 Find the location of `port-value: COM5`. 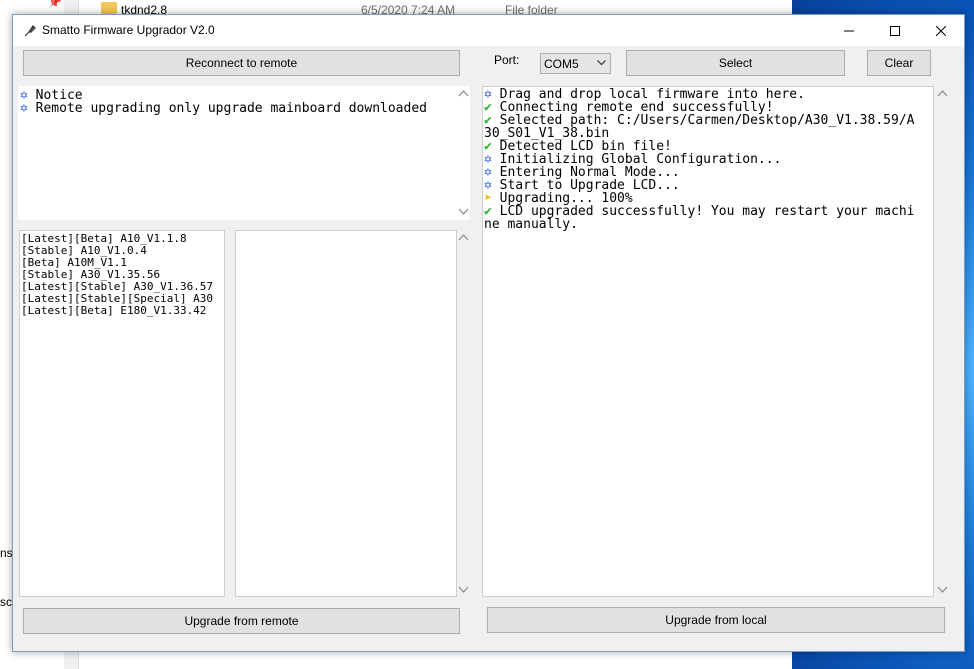

port-value: COM5 is located at coordinates (561, 64).